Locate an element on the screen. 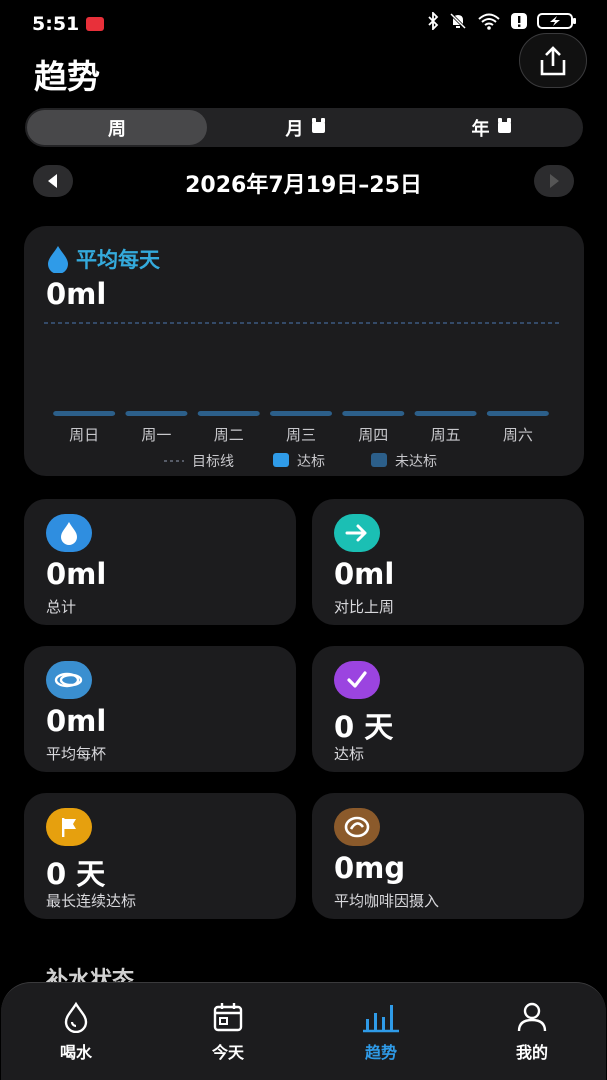 The image size is (607, 1080). period-segmented-control: 周 月 年 is located at coordinates (304, 127).